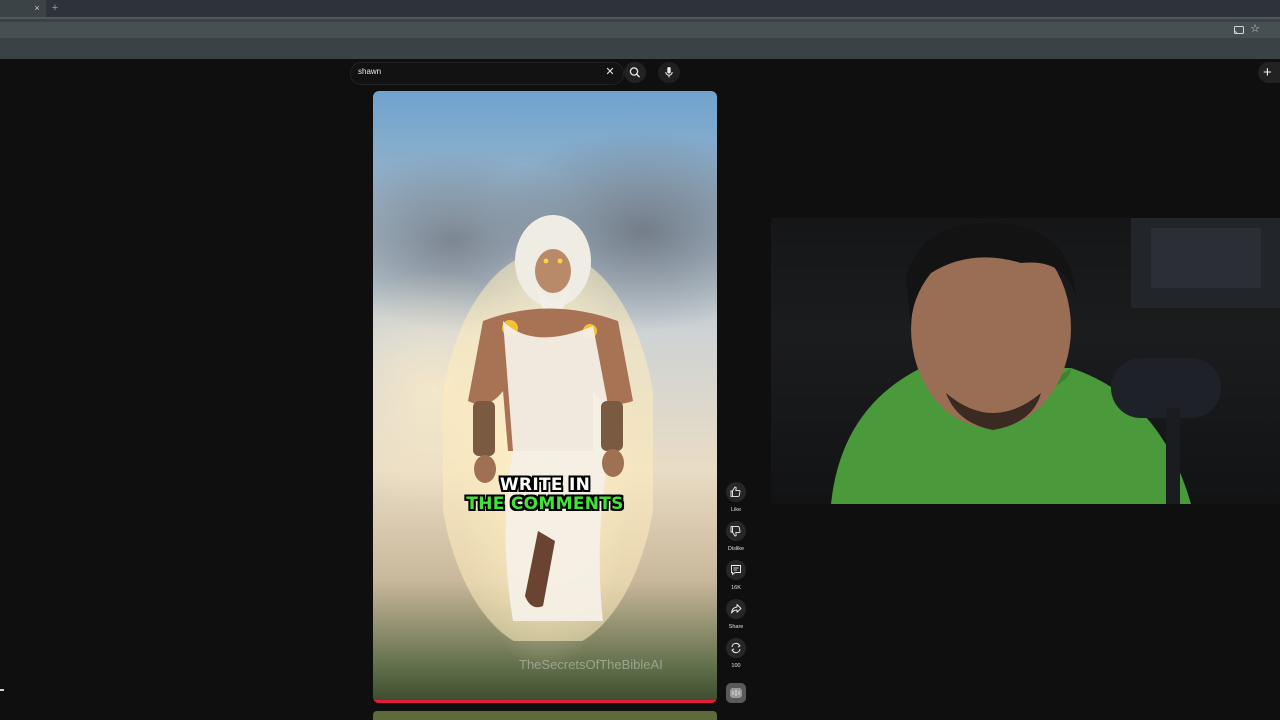 Image resolution: width=1280 pixels, height=720 pixels. I want to click on star-icon: ☆, so click(1255, 29).